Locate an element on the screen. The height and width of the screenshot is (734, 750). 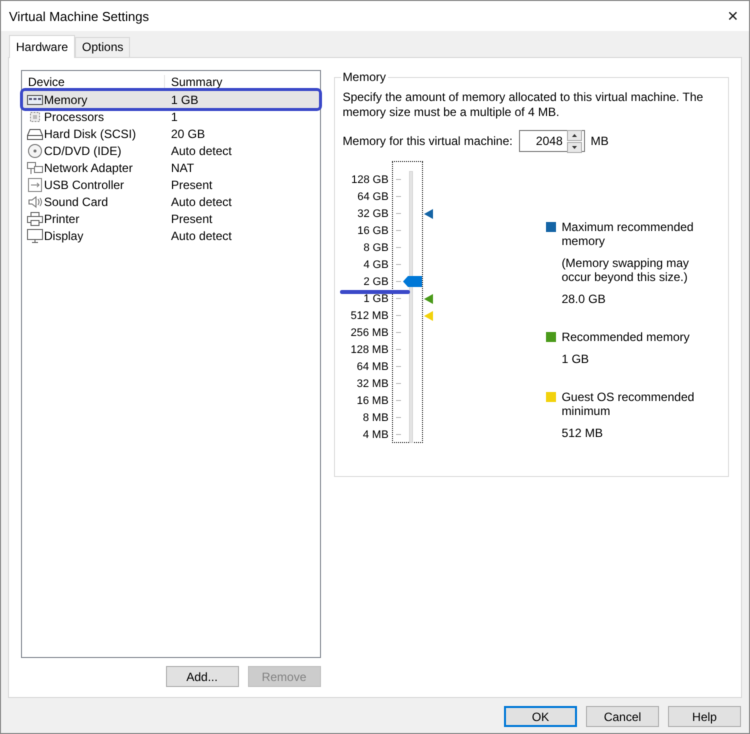
tick-label: 128 MB is located at coordinates (369, 350).